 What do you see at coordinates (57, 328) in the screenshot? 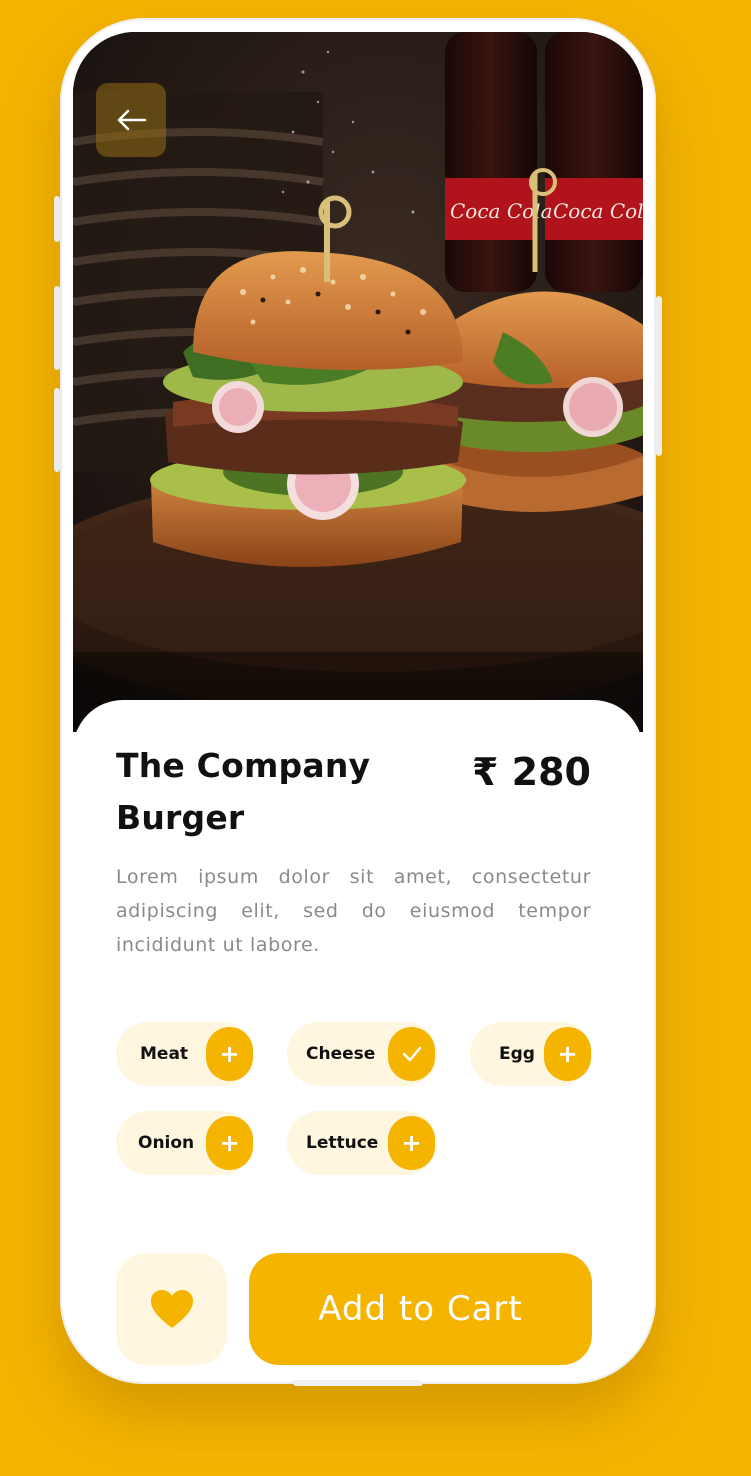
I see `phone-volume-up-button` at bounding box center [57, 328].